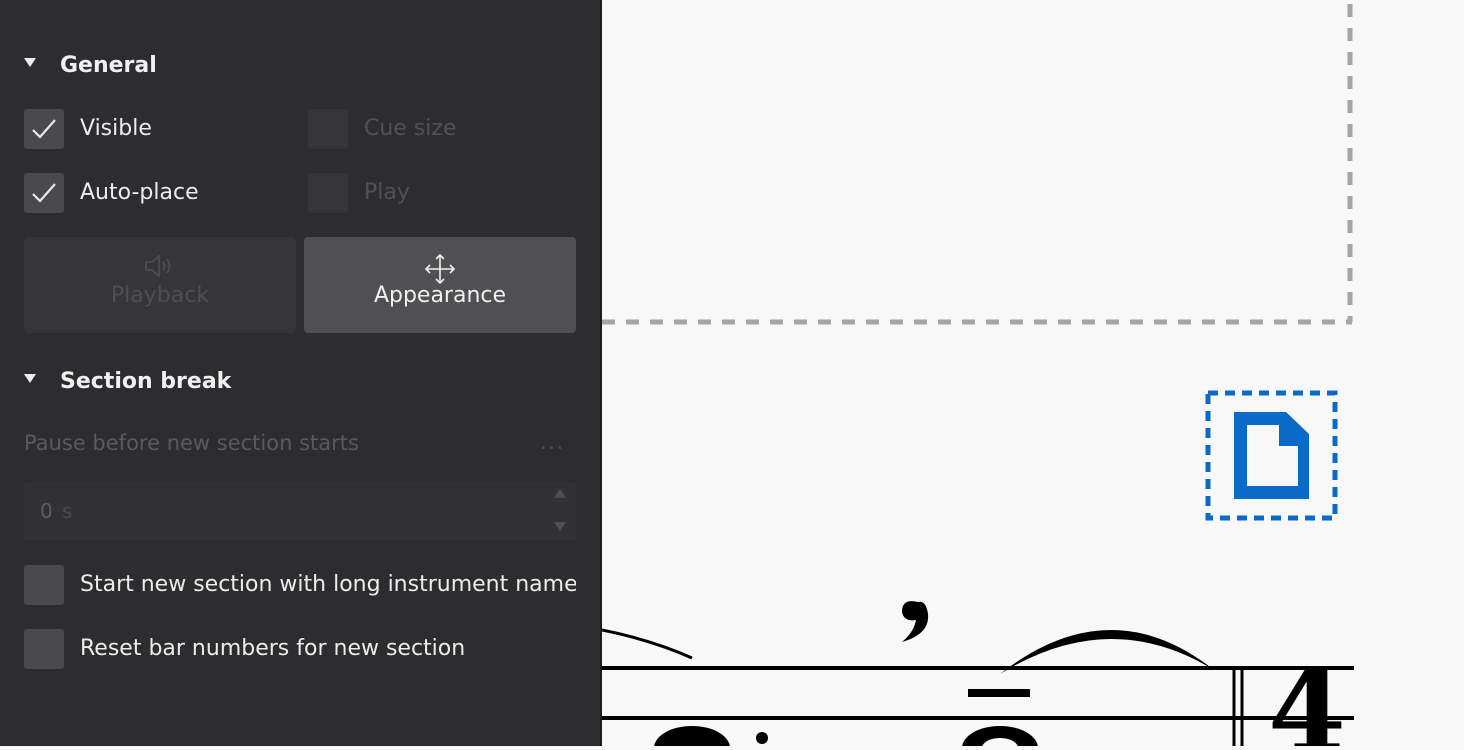 The image size is (1464, 750). What do you see at coordinates (44, 649) in the screenshot?
I see `reset-bar-checkbox` at bounding box center [44, 649].